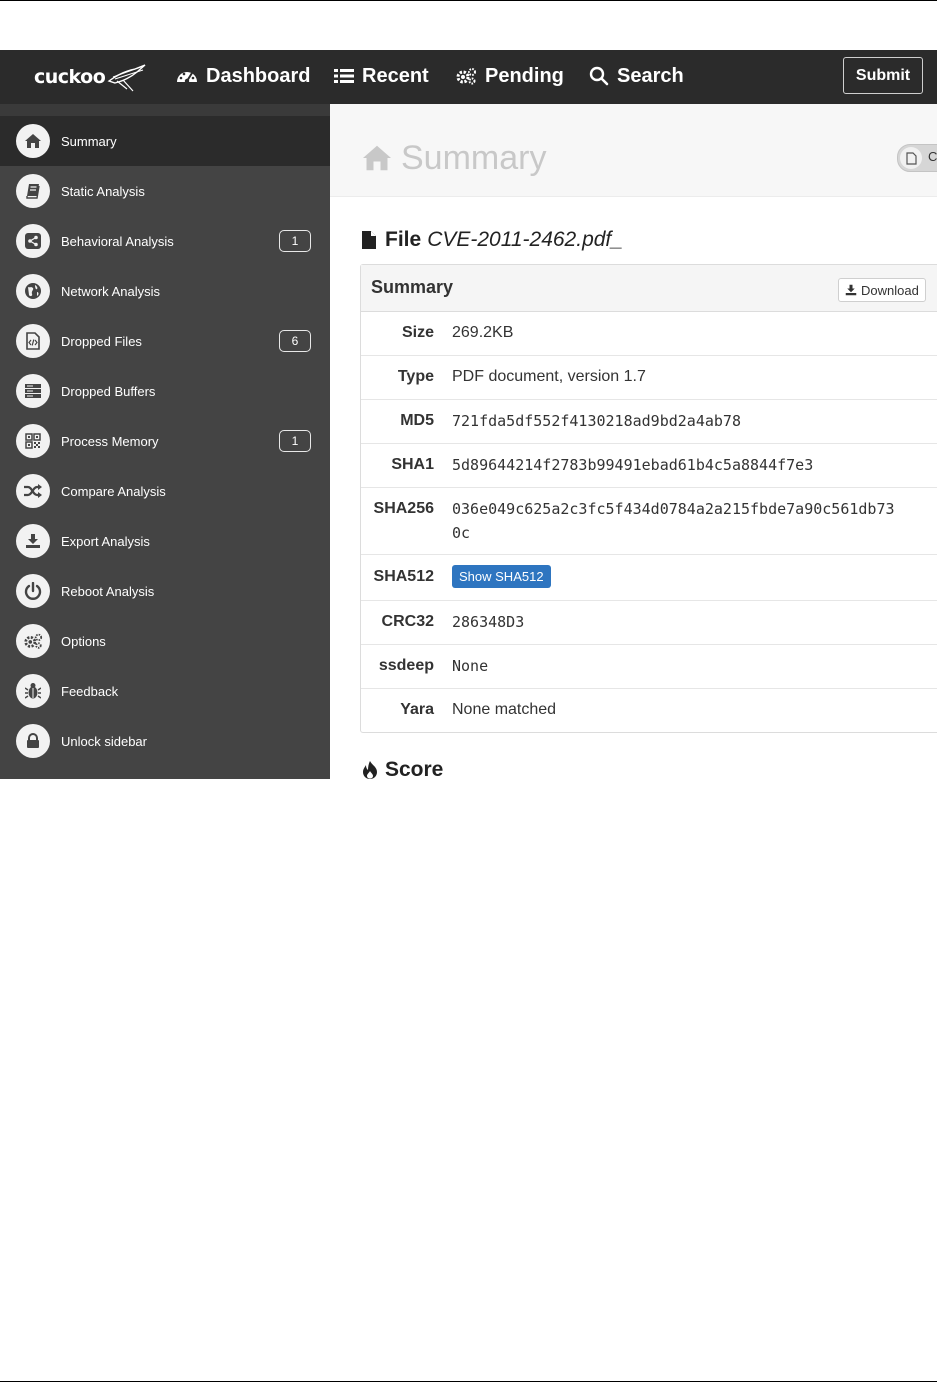  I want to click on nav-dashboard-label: Dashboard, so click(258, 75).